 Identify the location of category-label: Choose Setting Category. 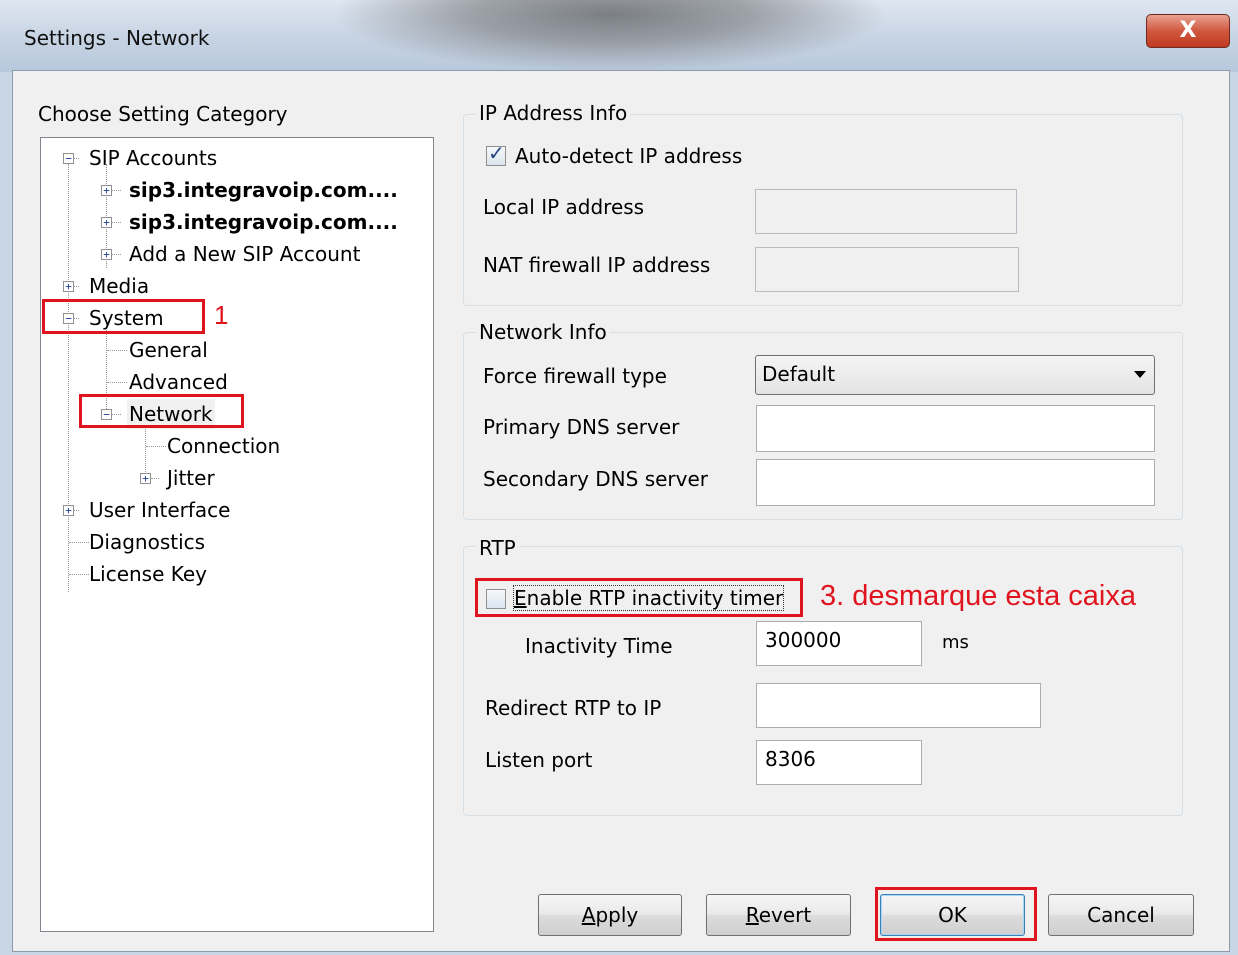
(163, 114).